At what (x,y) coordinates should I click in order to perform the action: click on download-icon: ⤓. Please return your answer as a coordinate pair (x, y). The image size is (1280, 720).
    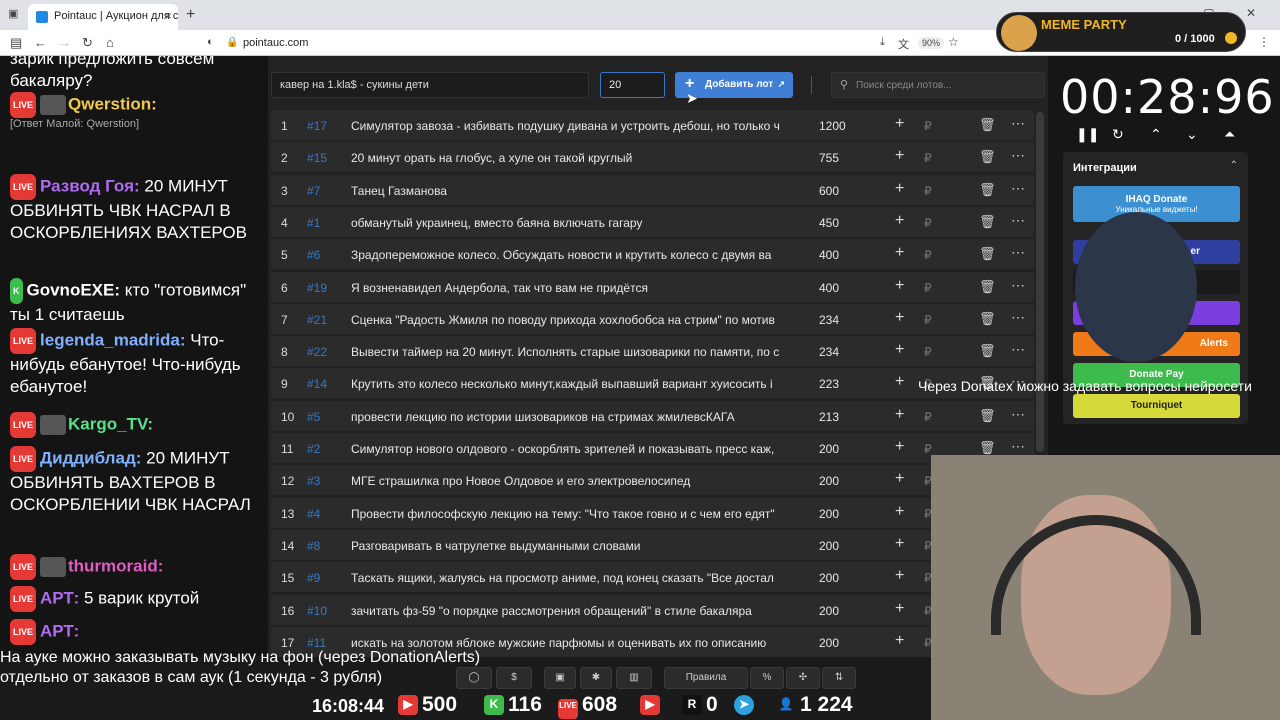
    Looking at the image, I should click on (882, 42).